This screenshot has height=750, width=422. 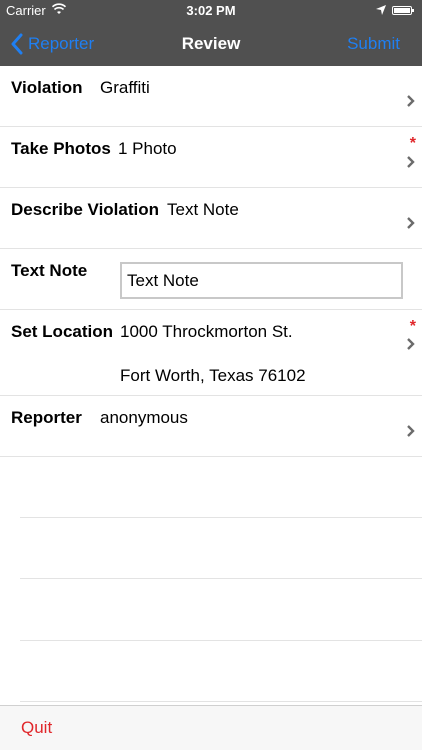 What do you see at coordinates (61, 148) in the screenshot?
I see `take-photos-label: Take Photos` at bounding box center [61, 148].